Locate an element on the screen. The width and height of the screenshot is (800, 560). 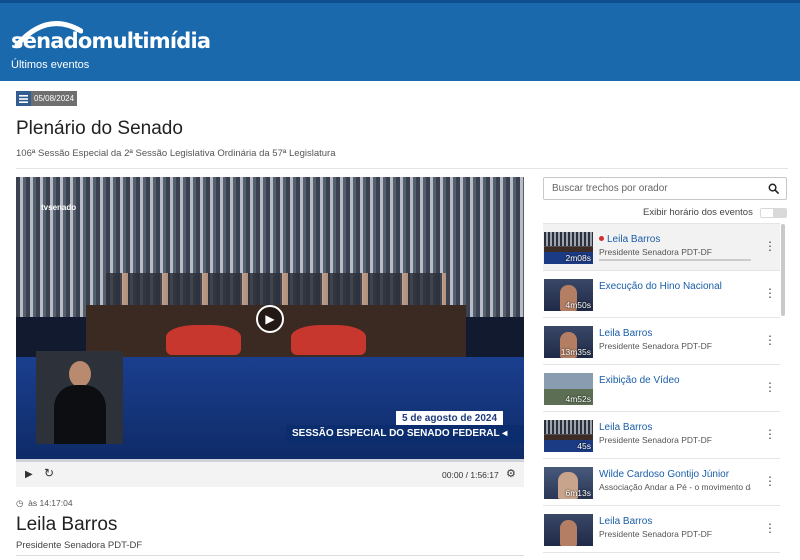
duration: 45s is located at coordinates (584, 446).